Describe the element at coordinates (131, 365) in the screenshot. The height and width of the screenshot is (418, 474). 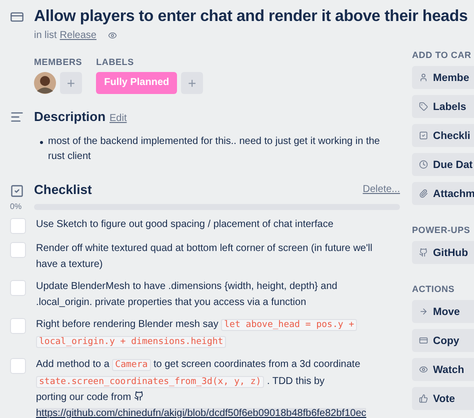
I see `code-snippet: Camera` at that location.